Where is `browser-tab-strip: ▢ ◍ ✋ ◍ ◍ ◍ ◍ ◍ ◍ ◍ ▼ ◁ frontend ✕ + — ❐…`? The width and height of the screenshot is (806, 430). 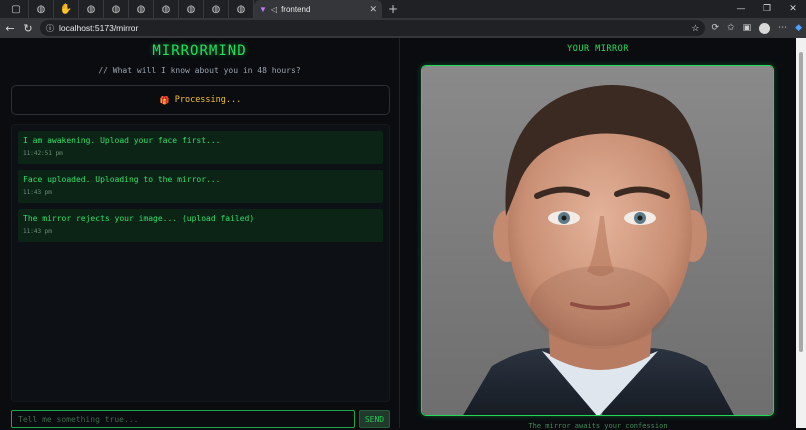
browser-tab-strip: ▢ ◍ ✋ ◍ ◍ ◍ ◍ ◍ ◍ ◍ ▼ ◁ frontend ✕ + — ❐… is located at coordinates (403, 9).